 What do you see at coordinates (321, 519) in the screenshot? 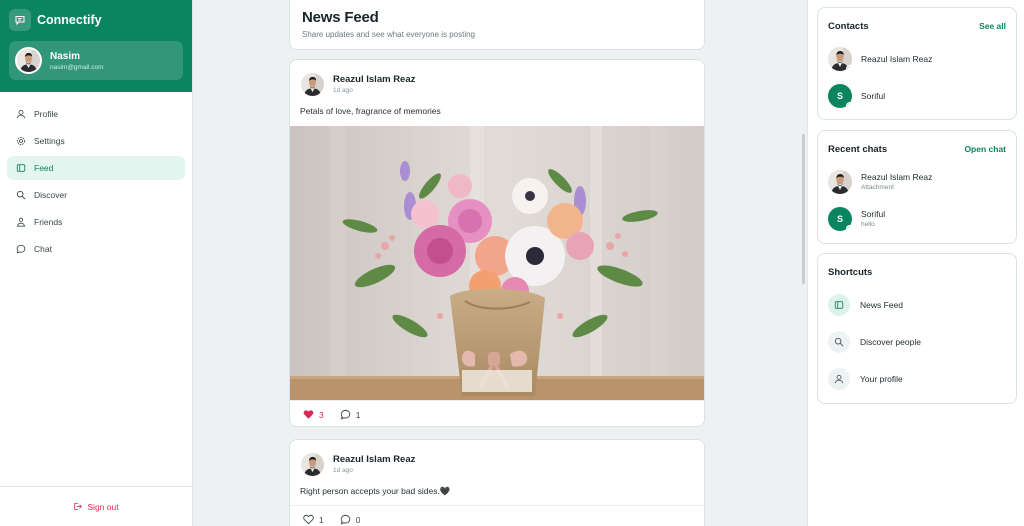
I see `like-count: 1` at bounding box center [321, 519].